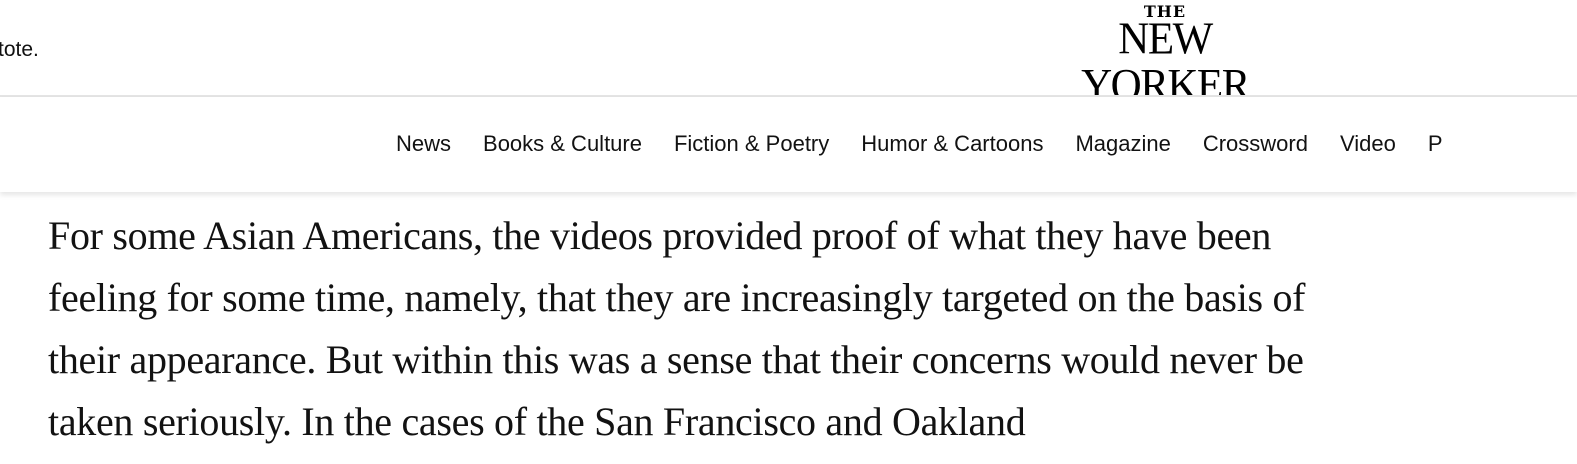 Image resolution: width=1577 pixels, height=464 pixels. What do you see at coordinates (1122, 144) in the screenshot?
I see `nav-item-magazine: Magazine` at bounding box center [1122, 144].